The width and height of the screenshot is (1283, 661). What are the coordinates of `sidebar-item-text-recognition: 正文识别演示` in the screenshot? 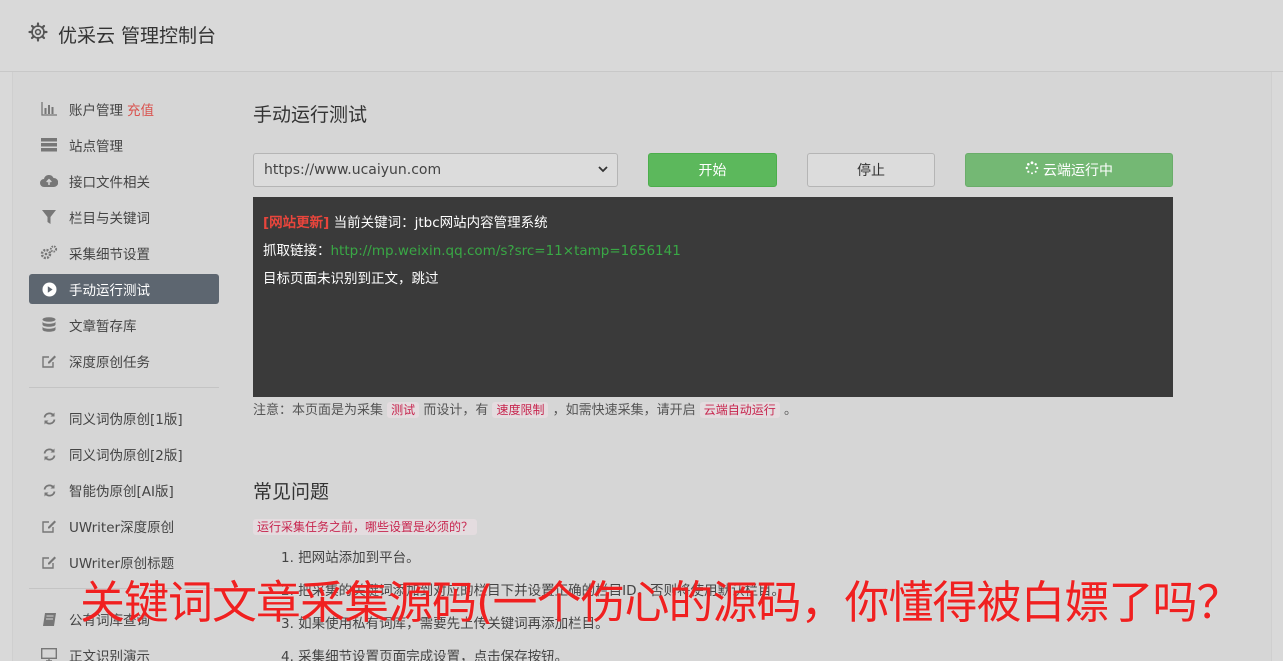 It's located at (124, 650).